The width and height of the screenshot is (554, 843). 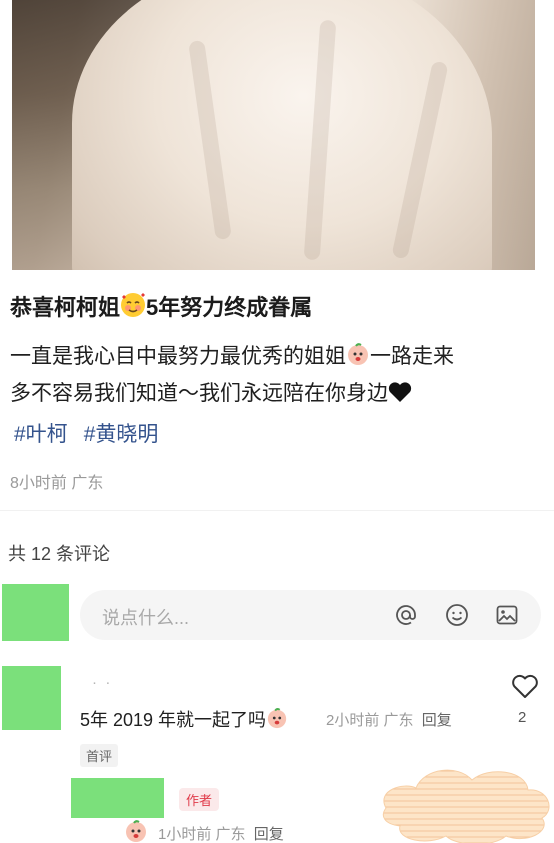 What do you see at coordinates (199, 393) in the screenshot?
I see `post-body-line2: 多不容易我们知道～我们永远陪在你身边` at bounding box center [199, 393].